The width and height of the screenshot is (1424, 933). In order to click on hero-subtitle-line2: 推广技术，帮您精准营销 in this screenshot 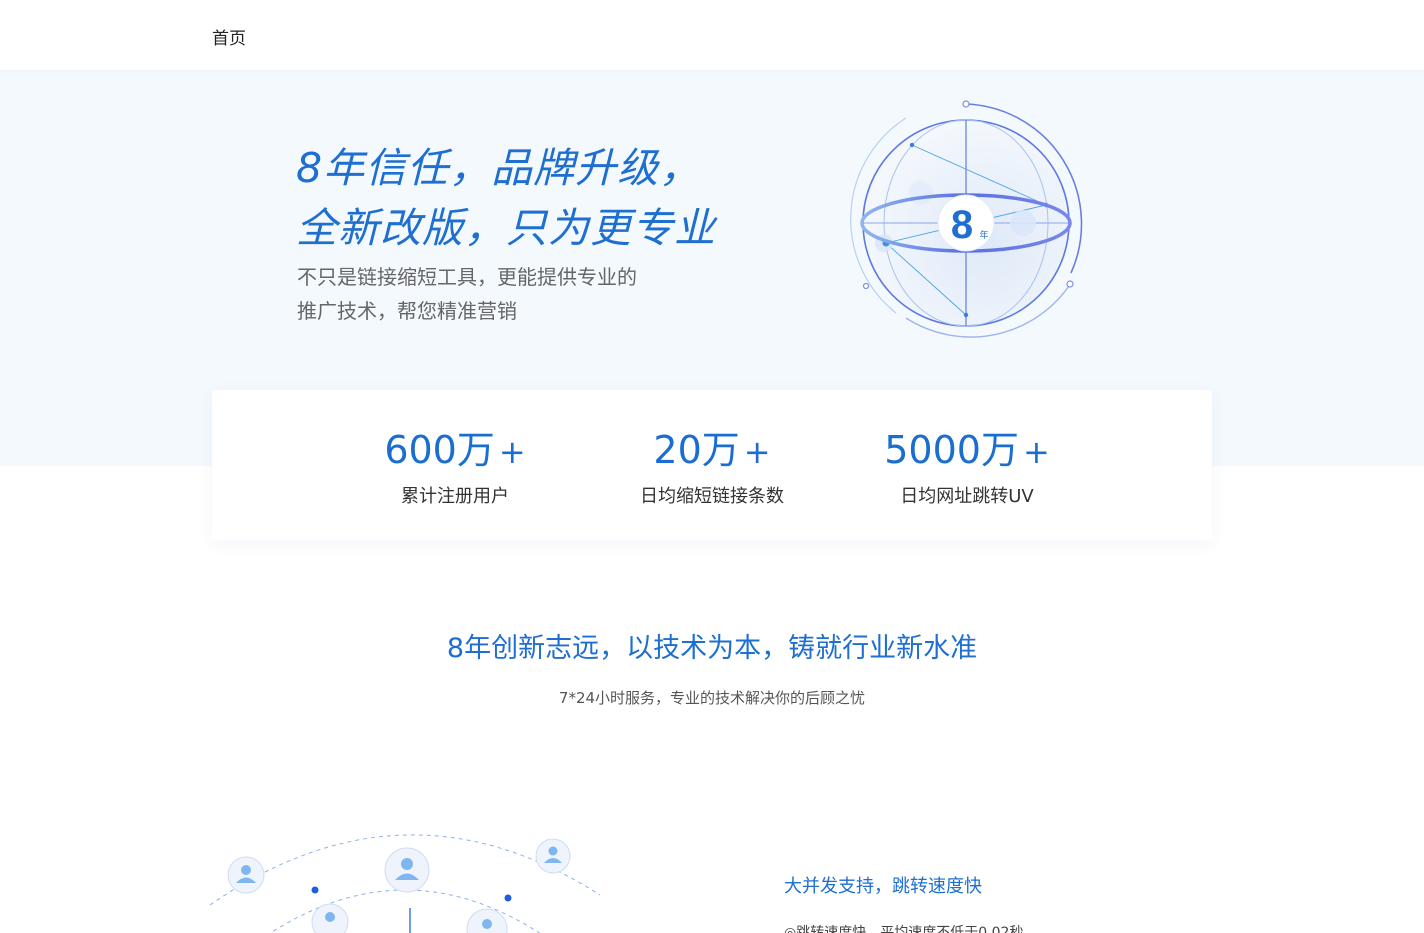, I will do `click(407, 311)`.